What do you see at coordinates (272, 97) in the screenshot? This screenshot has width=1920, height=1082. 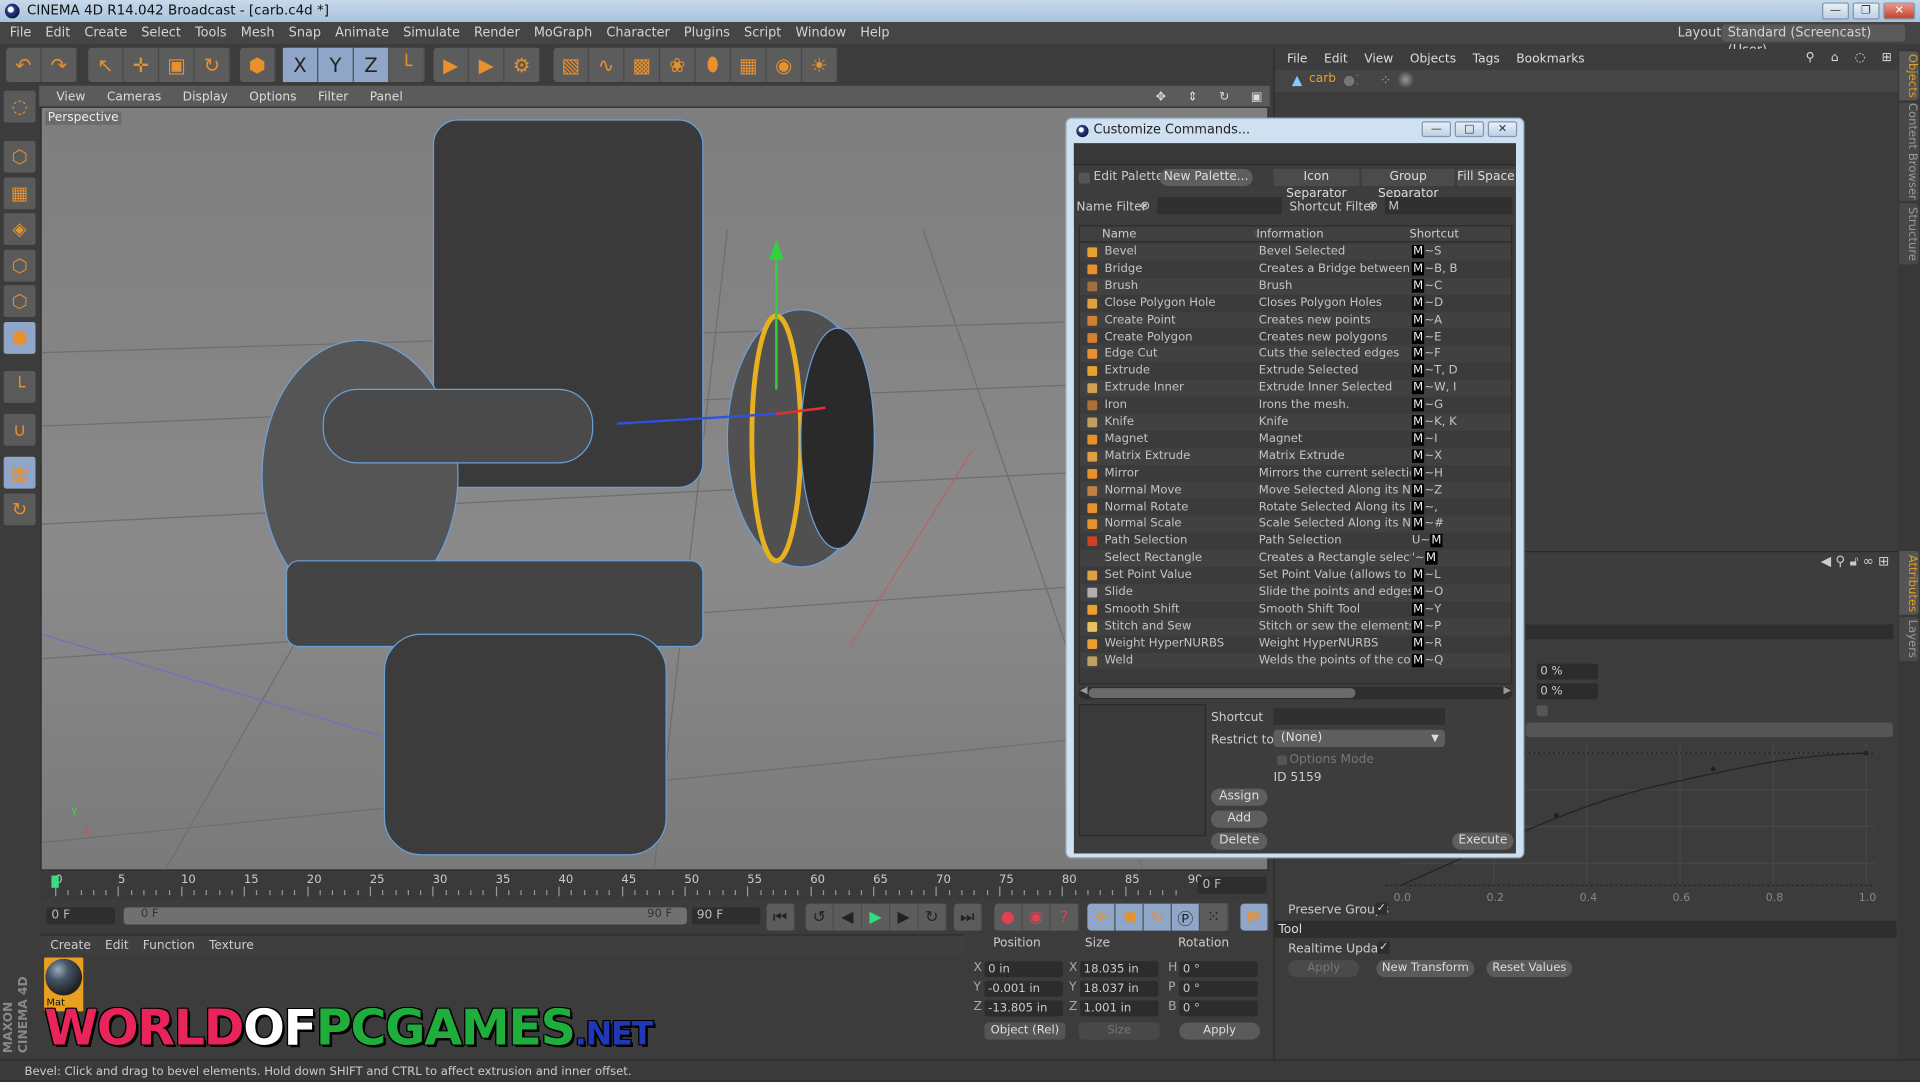 I see `viewport-menu-options: Options` at bounding box center [272, 97].